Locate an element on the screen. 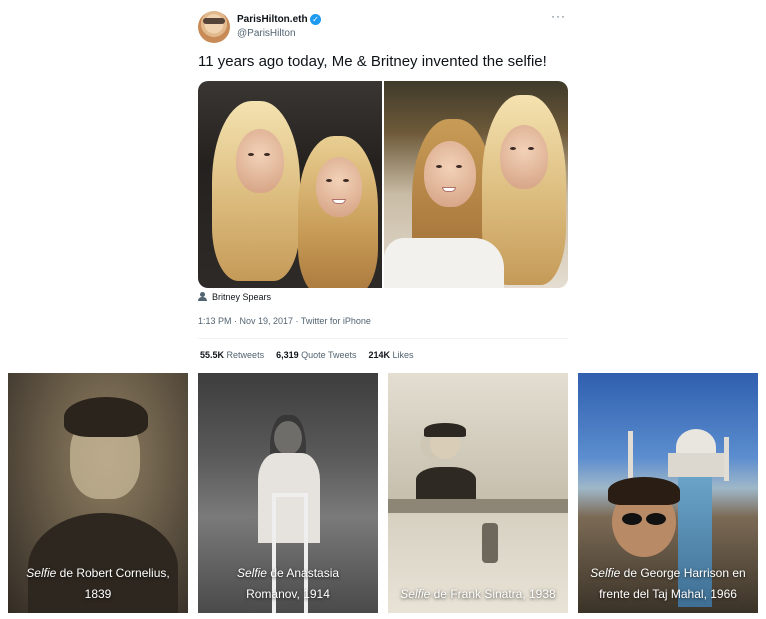  divider is located at coordinates (383, 338).